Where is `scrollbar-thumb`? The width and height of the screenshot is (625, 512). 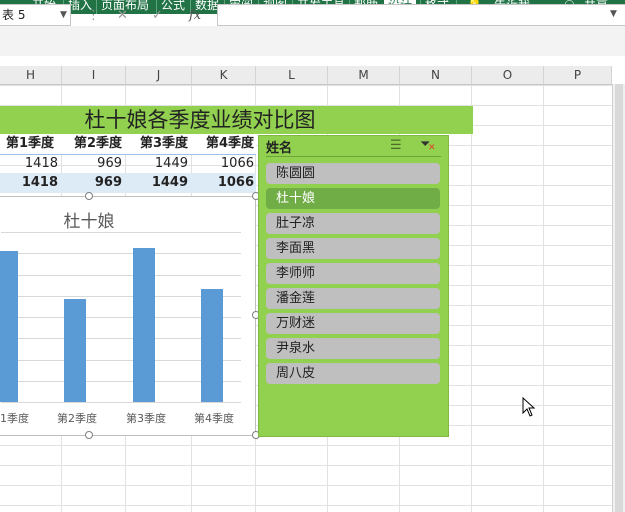
scrollbar-thumb is located at coordinates (619, 298).